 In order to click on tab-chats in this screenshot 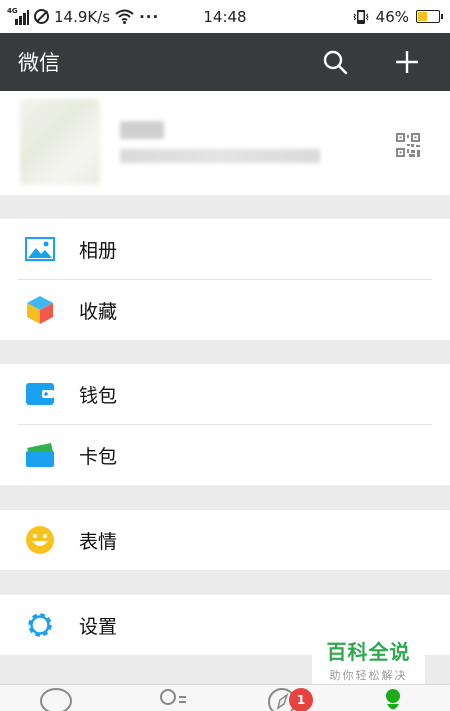, I will do `click(56, 699)`.